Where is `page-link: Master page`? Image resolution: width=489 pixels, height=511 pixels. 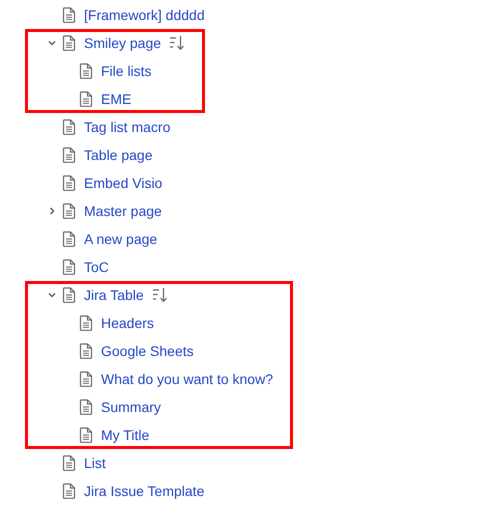 page-link: Master page is located at coordinates (123, 211).